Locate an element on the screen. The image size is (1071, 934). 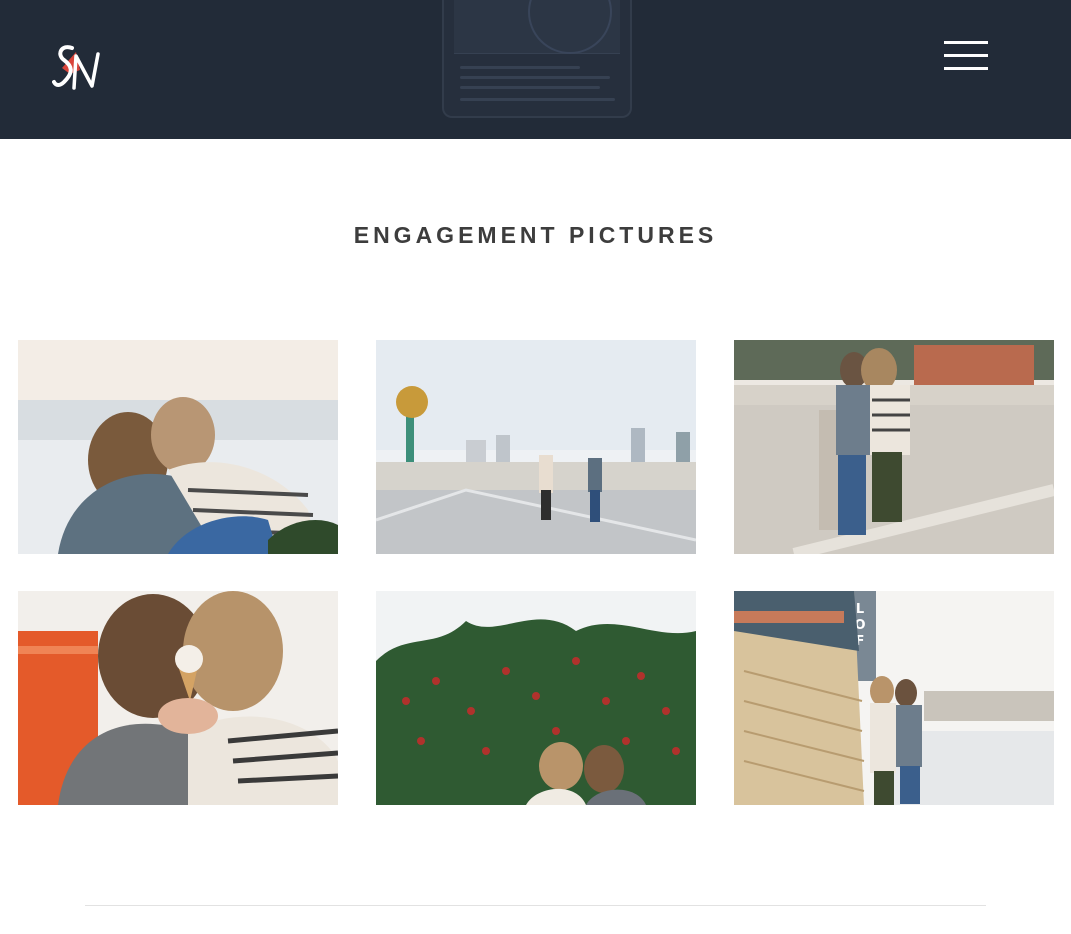
gallery-photo-couple-rooftop is located at coordinates (894, 447).